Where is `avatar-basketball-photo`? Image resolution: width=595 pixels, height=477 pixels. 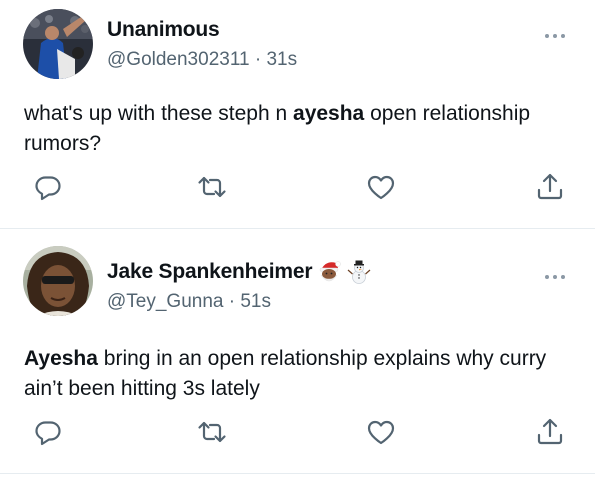 avatar-basketball-photo is located at coordinates (58, 44).